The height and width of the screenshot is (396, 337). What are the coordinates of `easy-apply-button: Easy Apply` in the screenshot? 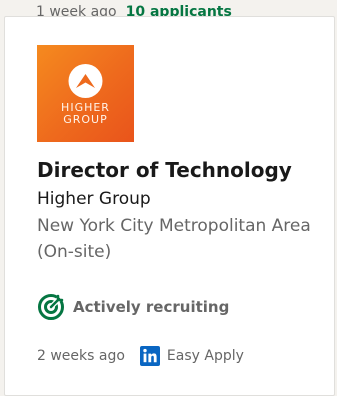 It's located at (191, 356).